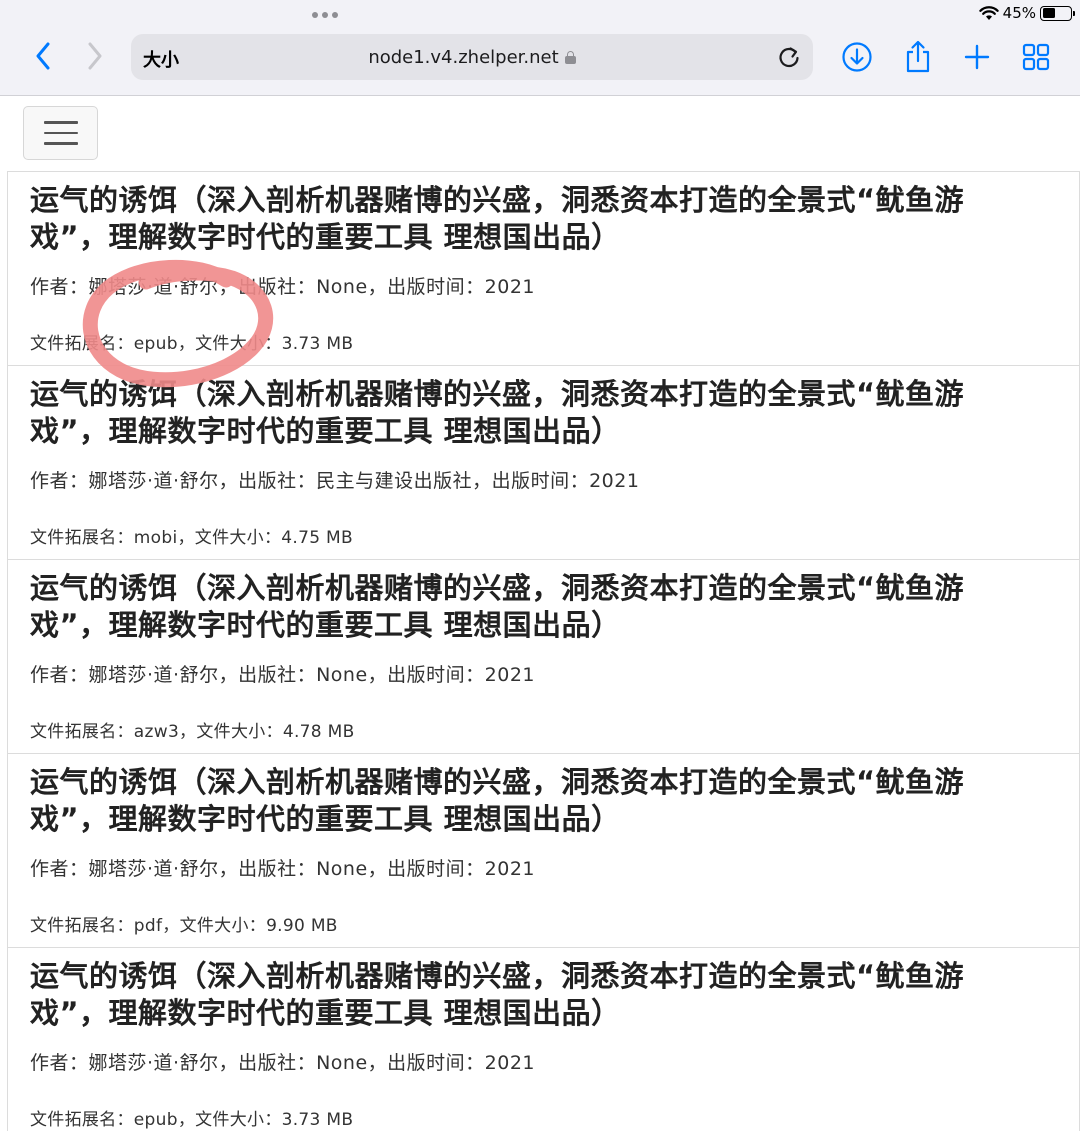 This screenshot has width=1080, height=1131. I want to click on chevron-left-icon, so click(43, 56).